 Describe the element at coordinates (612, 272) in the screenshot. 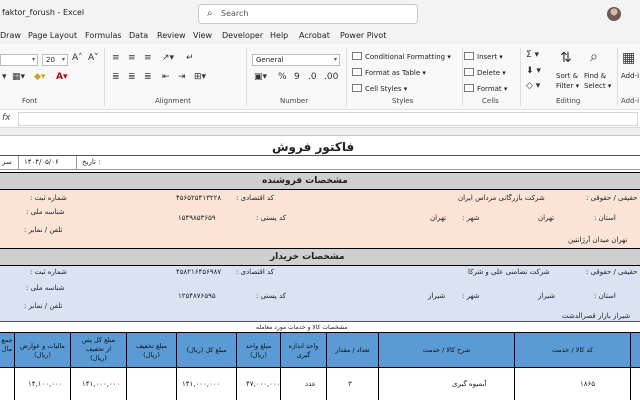

I see `buyer-type-label: حقیقی / حقوقی :` at that location.